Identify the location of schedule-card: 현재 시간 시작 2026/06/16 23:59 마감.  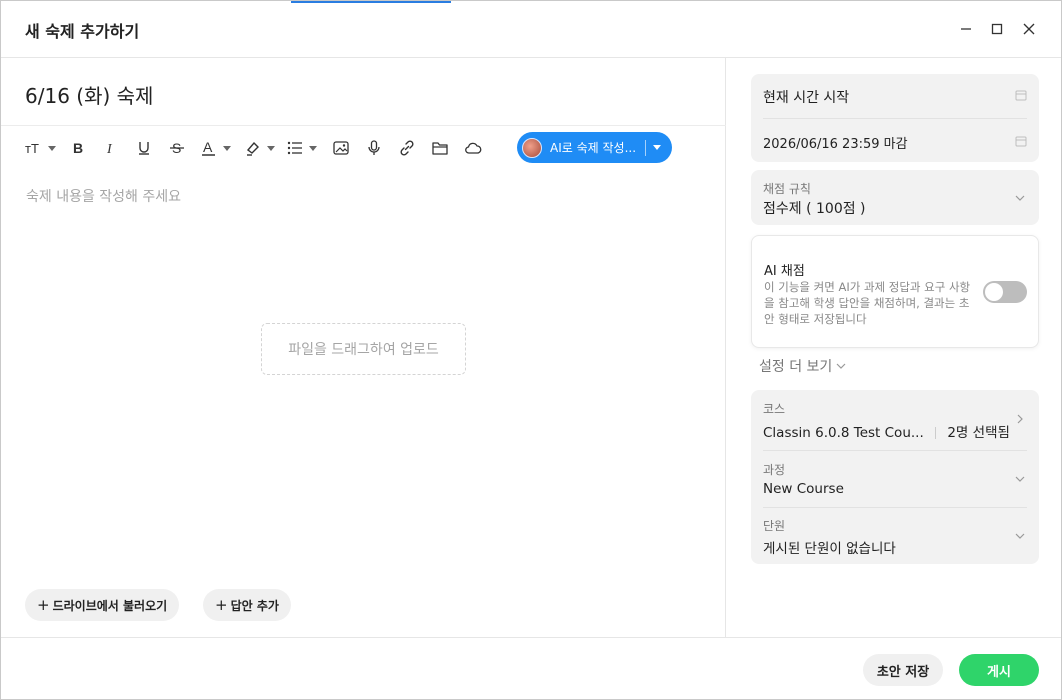
(895, 118).